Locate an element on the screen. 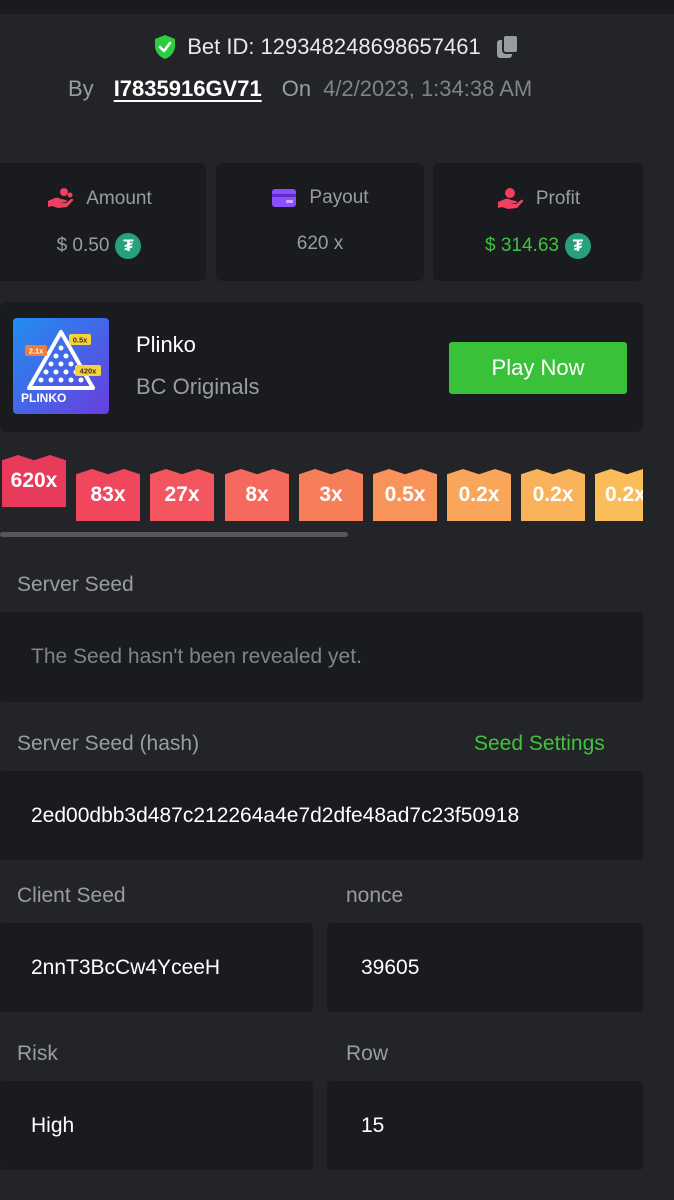 Image resolution: width=674 pixels, height=1200 pixels. copy-icon is located at coordinates (508, 47).